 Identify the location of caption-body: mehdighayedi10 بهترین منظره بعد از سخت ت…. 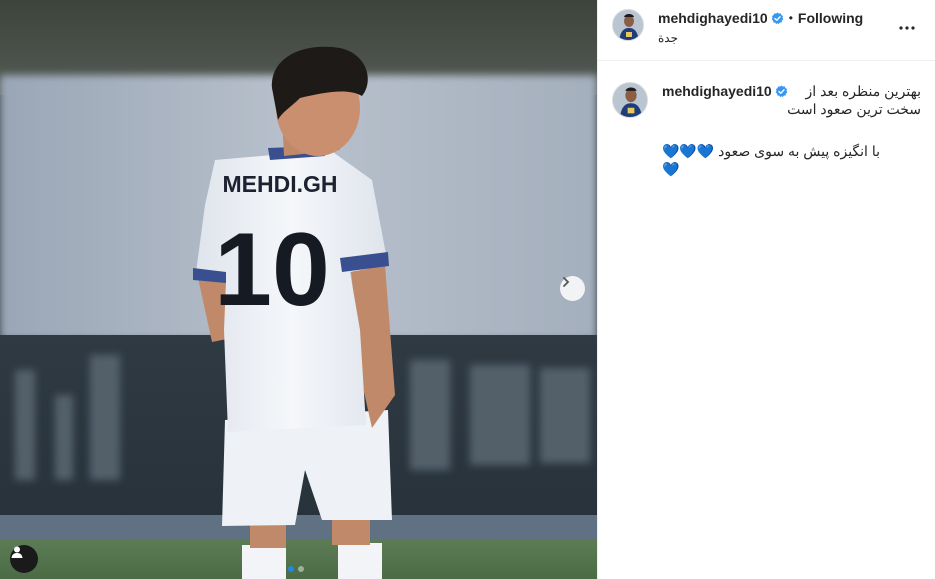
(791, 130).